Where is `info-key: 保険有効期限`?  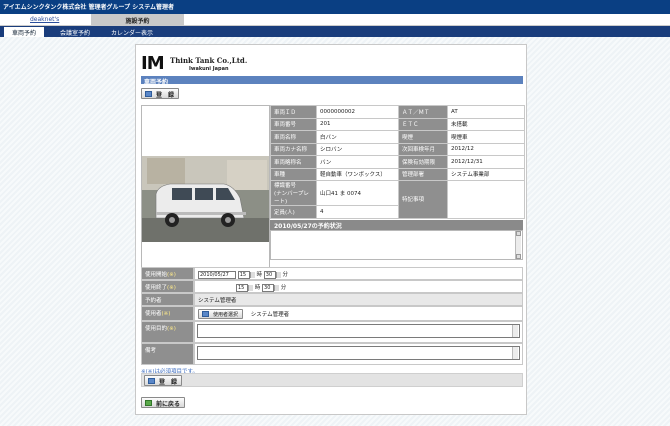
info-key: 保険有効期限 is located at coordinates (423, 162).